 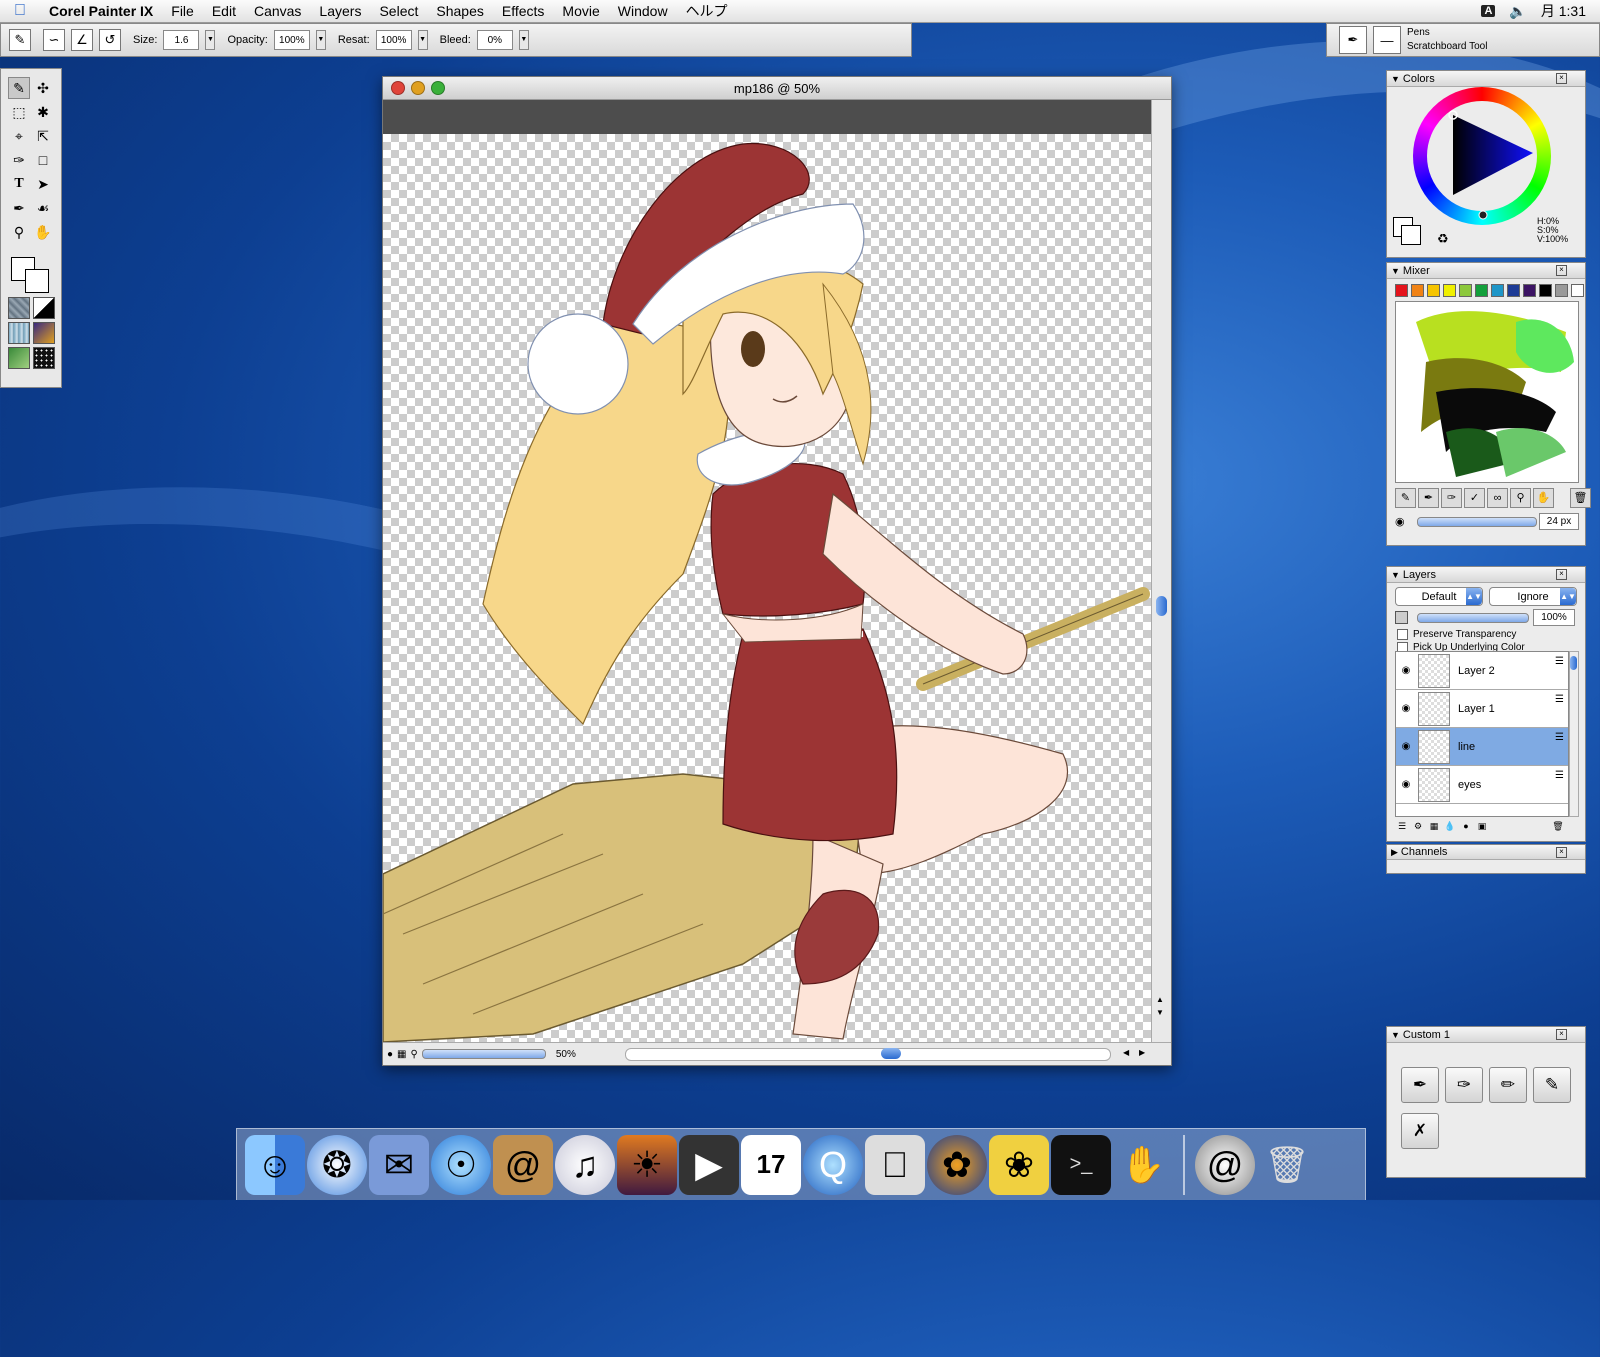 What do you see at coordinates (1508, 1085) in the screenshot?
I see `custom-pencil-icon: ✏` at bounding box center [1508, 1085].